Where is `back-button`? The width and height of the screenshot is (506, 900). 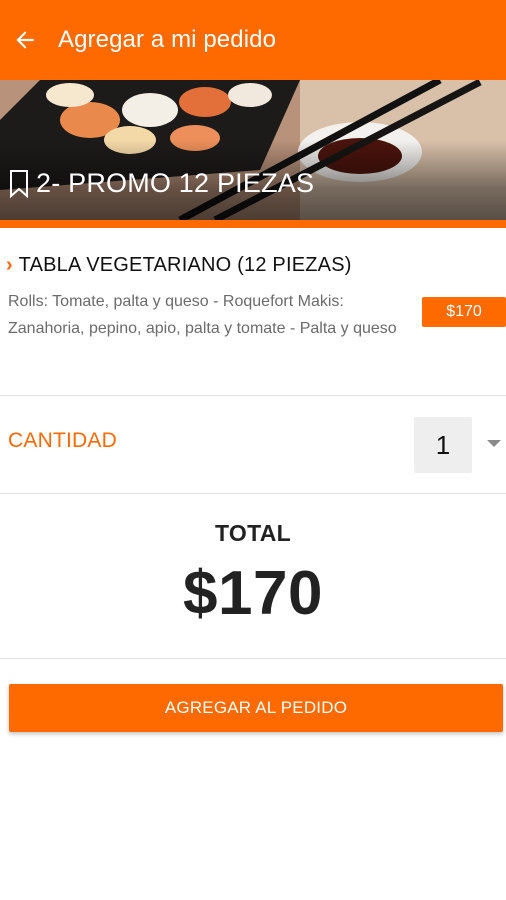 back-button is located at coordinates (25, 40).